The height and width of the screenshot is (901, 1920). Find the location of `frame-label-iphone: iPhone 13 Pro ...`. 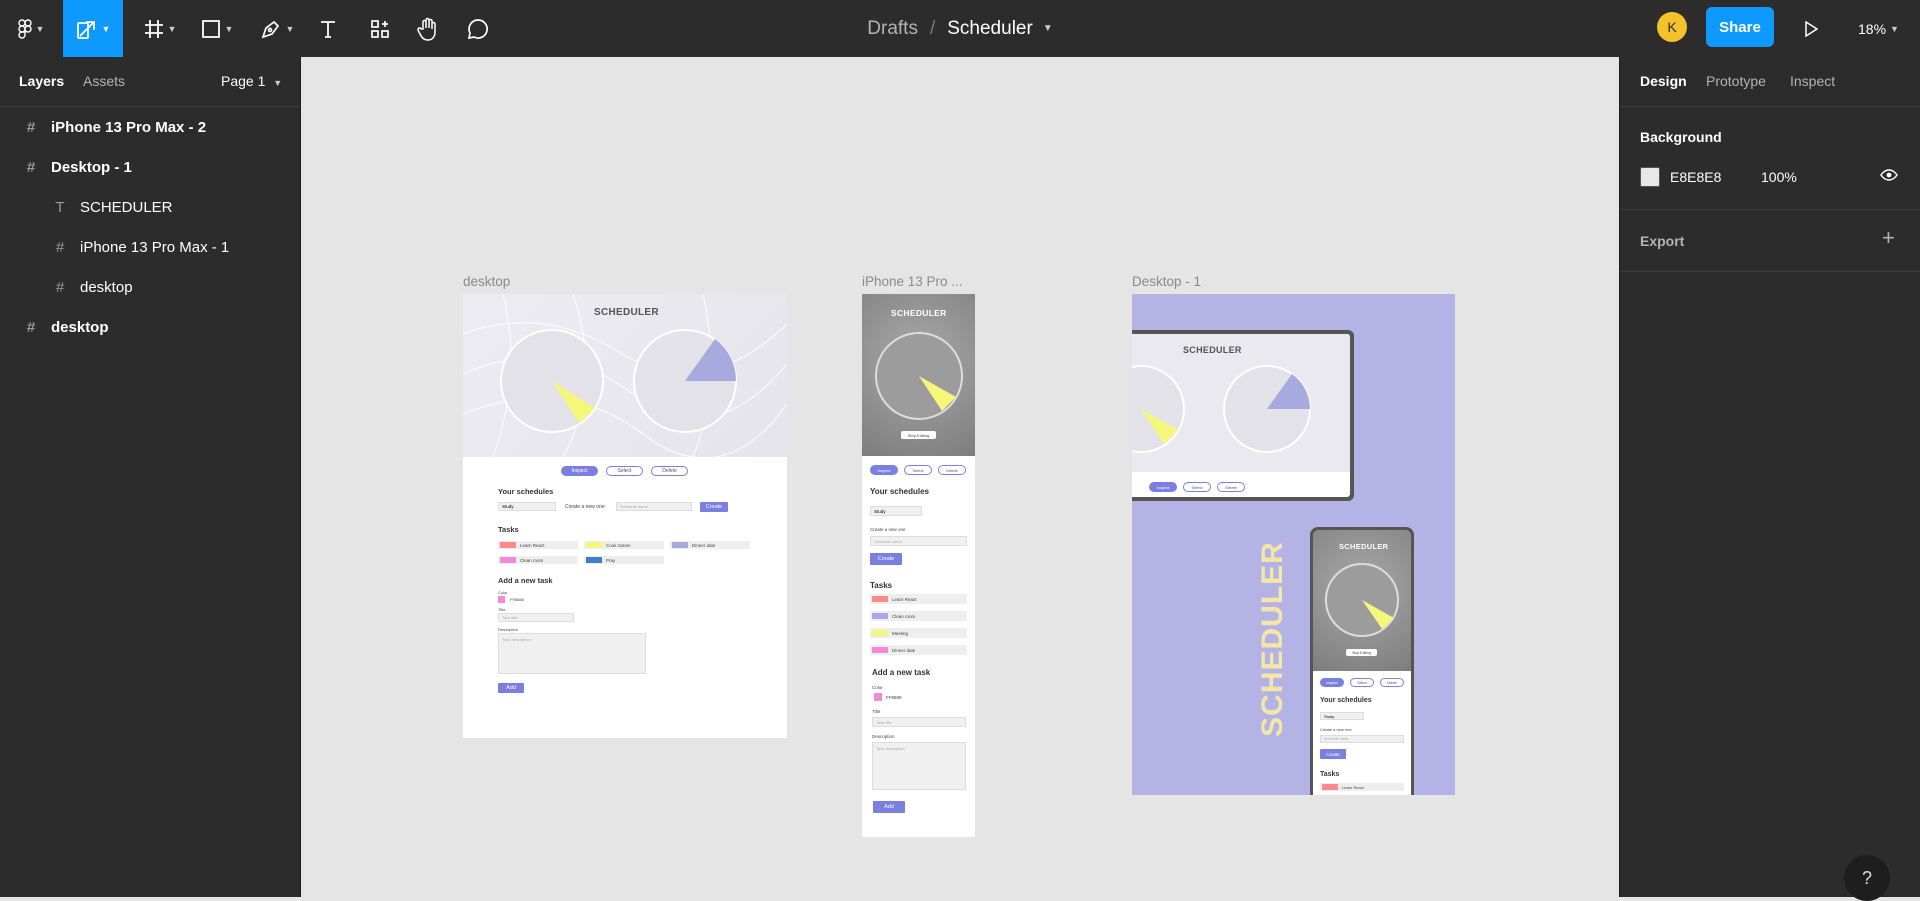

frame-label-iphone: iPhone 13 Pro ... is located at coordinates (912, 281).